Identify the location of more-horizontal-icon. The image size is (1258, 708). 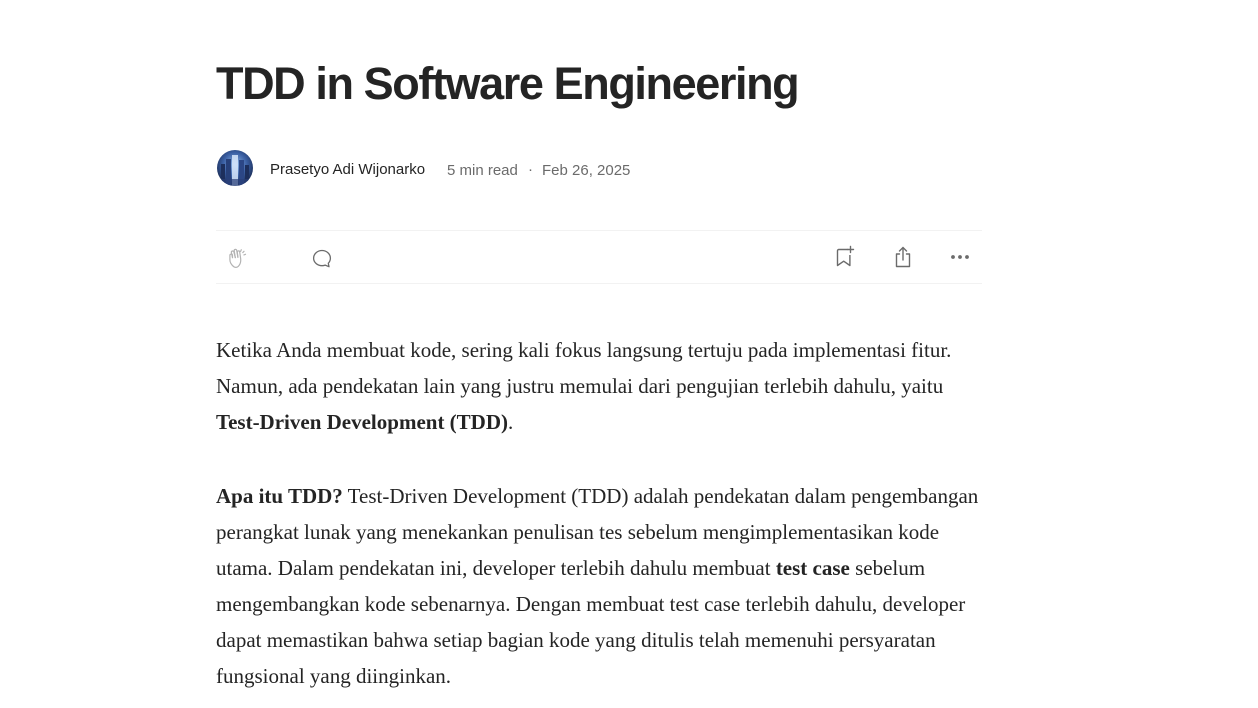
(960, 257).